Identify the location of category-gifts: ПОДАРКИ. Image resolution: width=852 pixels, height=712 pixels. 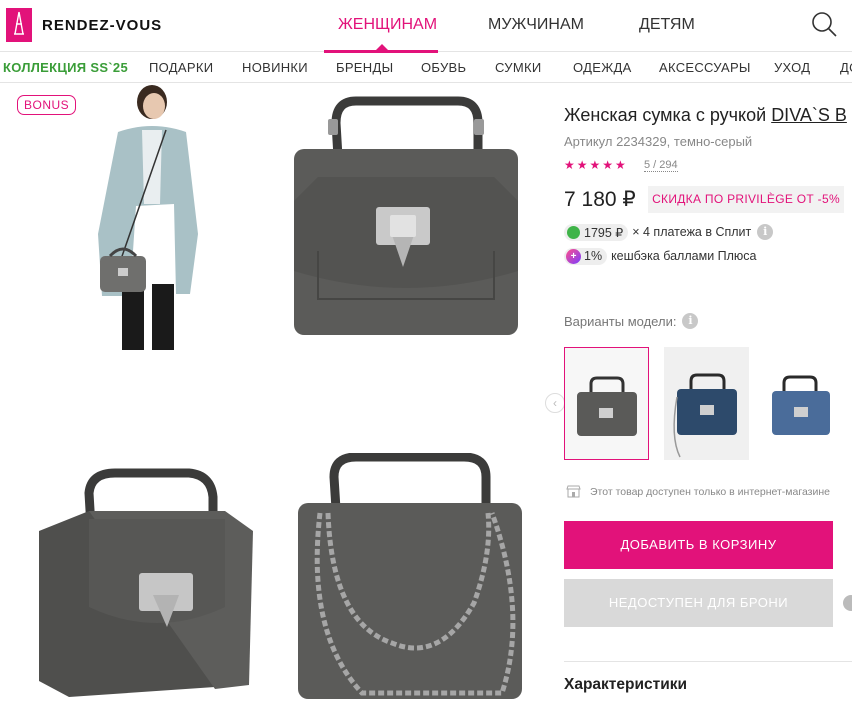
(181, 67).